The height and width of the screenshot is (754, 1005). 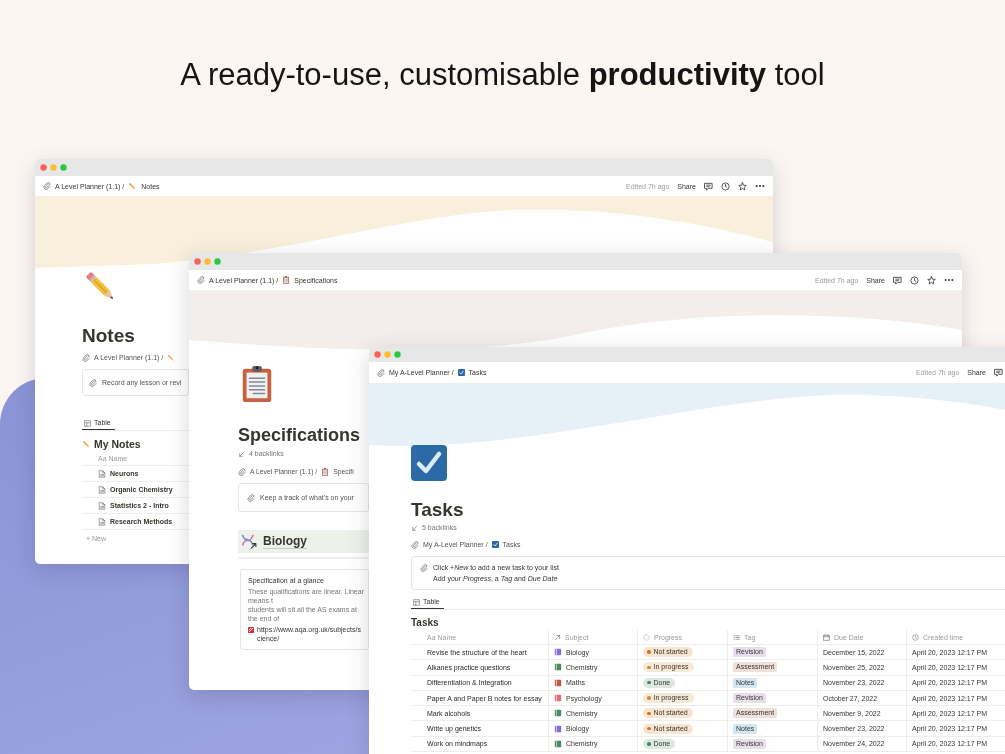 What do you see at coordinates (437, 510) in the screenshot?
I see `page-title: Tasks` at bounding box center [437, 510].